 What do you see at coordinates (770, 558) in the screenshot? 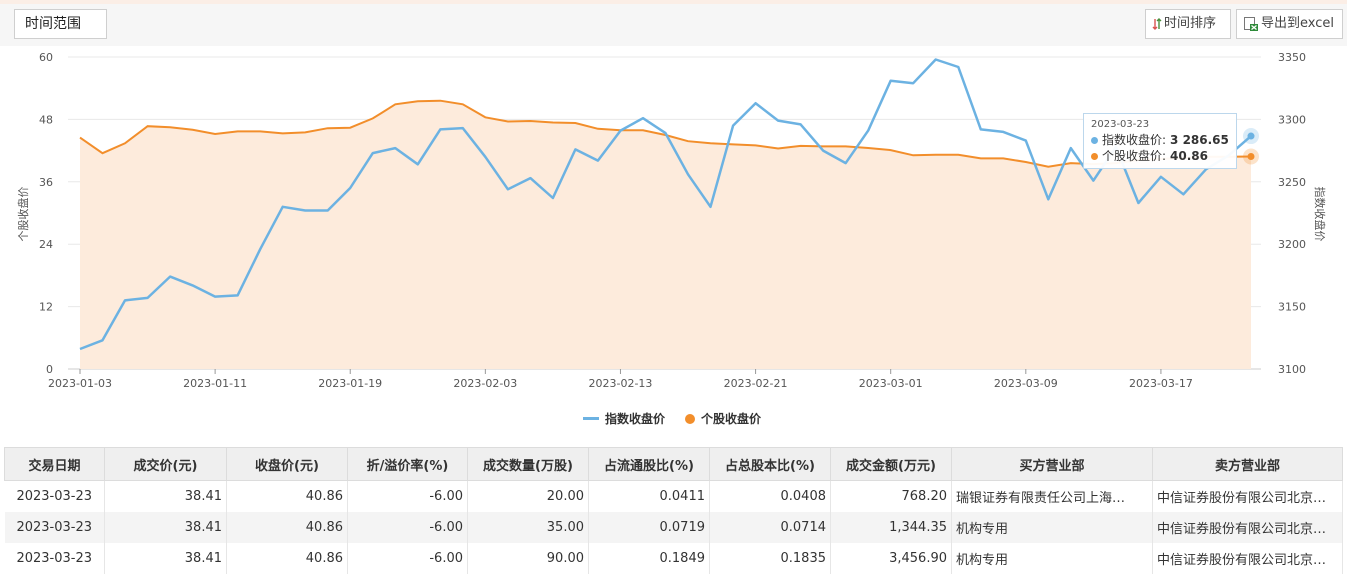
I see `cell-total-ratio: 0.1835` at bounding box center [770, 558].